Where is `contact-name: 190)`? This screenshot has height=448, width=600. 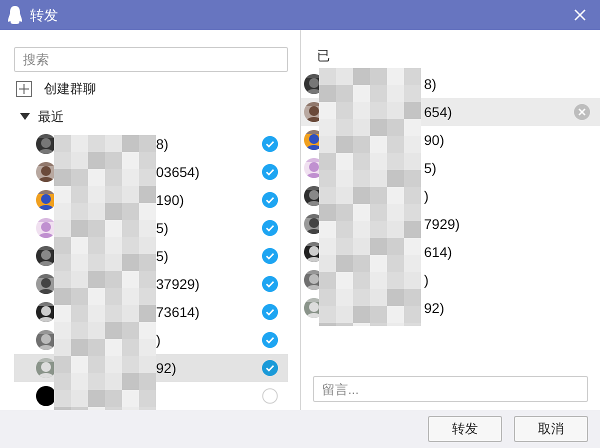 contact-name: 190) is located at coordinates (170, 200).